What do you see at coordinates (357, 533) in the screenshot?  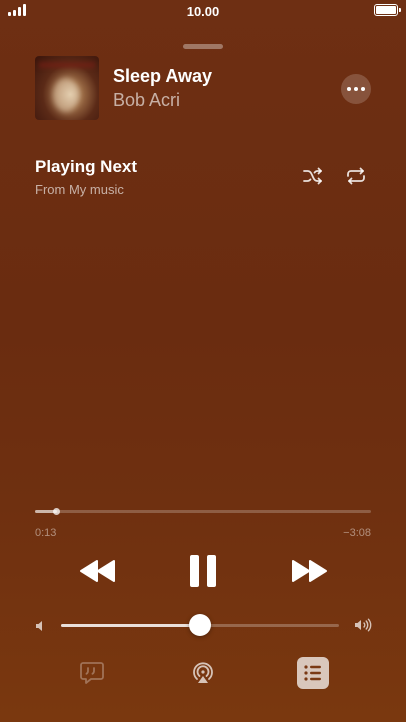 I see `remaining-time: −3:08` at bounding box center [357, 533].